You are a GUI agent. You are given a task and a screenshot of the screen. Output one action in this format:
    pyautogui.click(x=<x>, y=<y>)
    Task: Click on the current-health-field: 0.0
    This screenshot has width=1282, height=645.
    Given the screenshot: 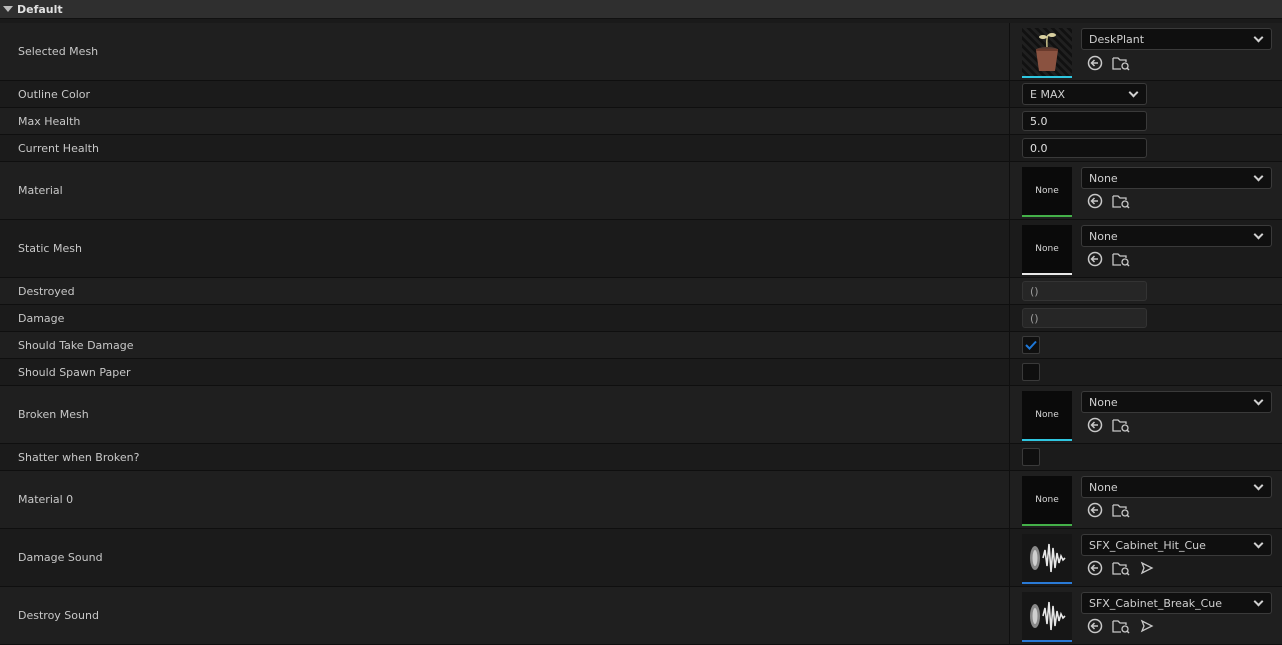 What is the action you would take?
    pyautogui.click(x=1084, y=148)
    